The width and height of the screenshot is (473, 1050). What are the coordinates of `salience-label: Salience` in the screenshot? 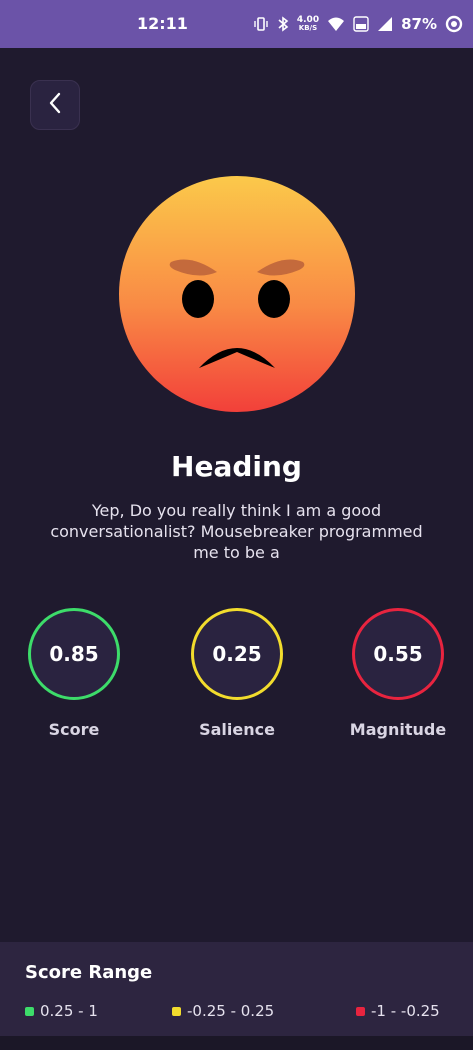 It's located at (237, 729).